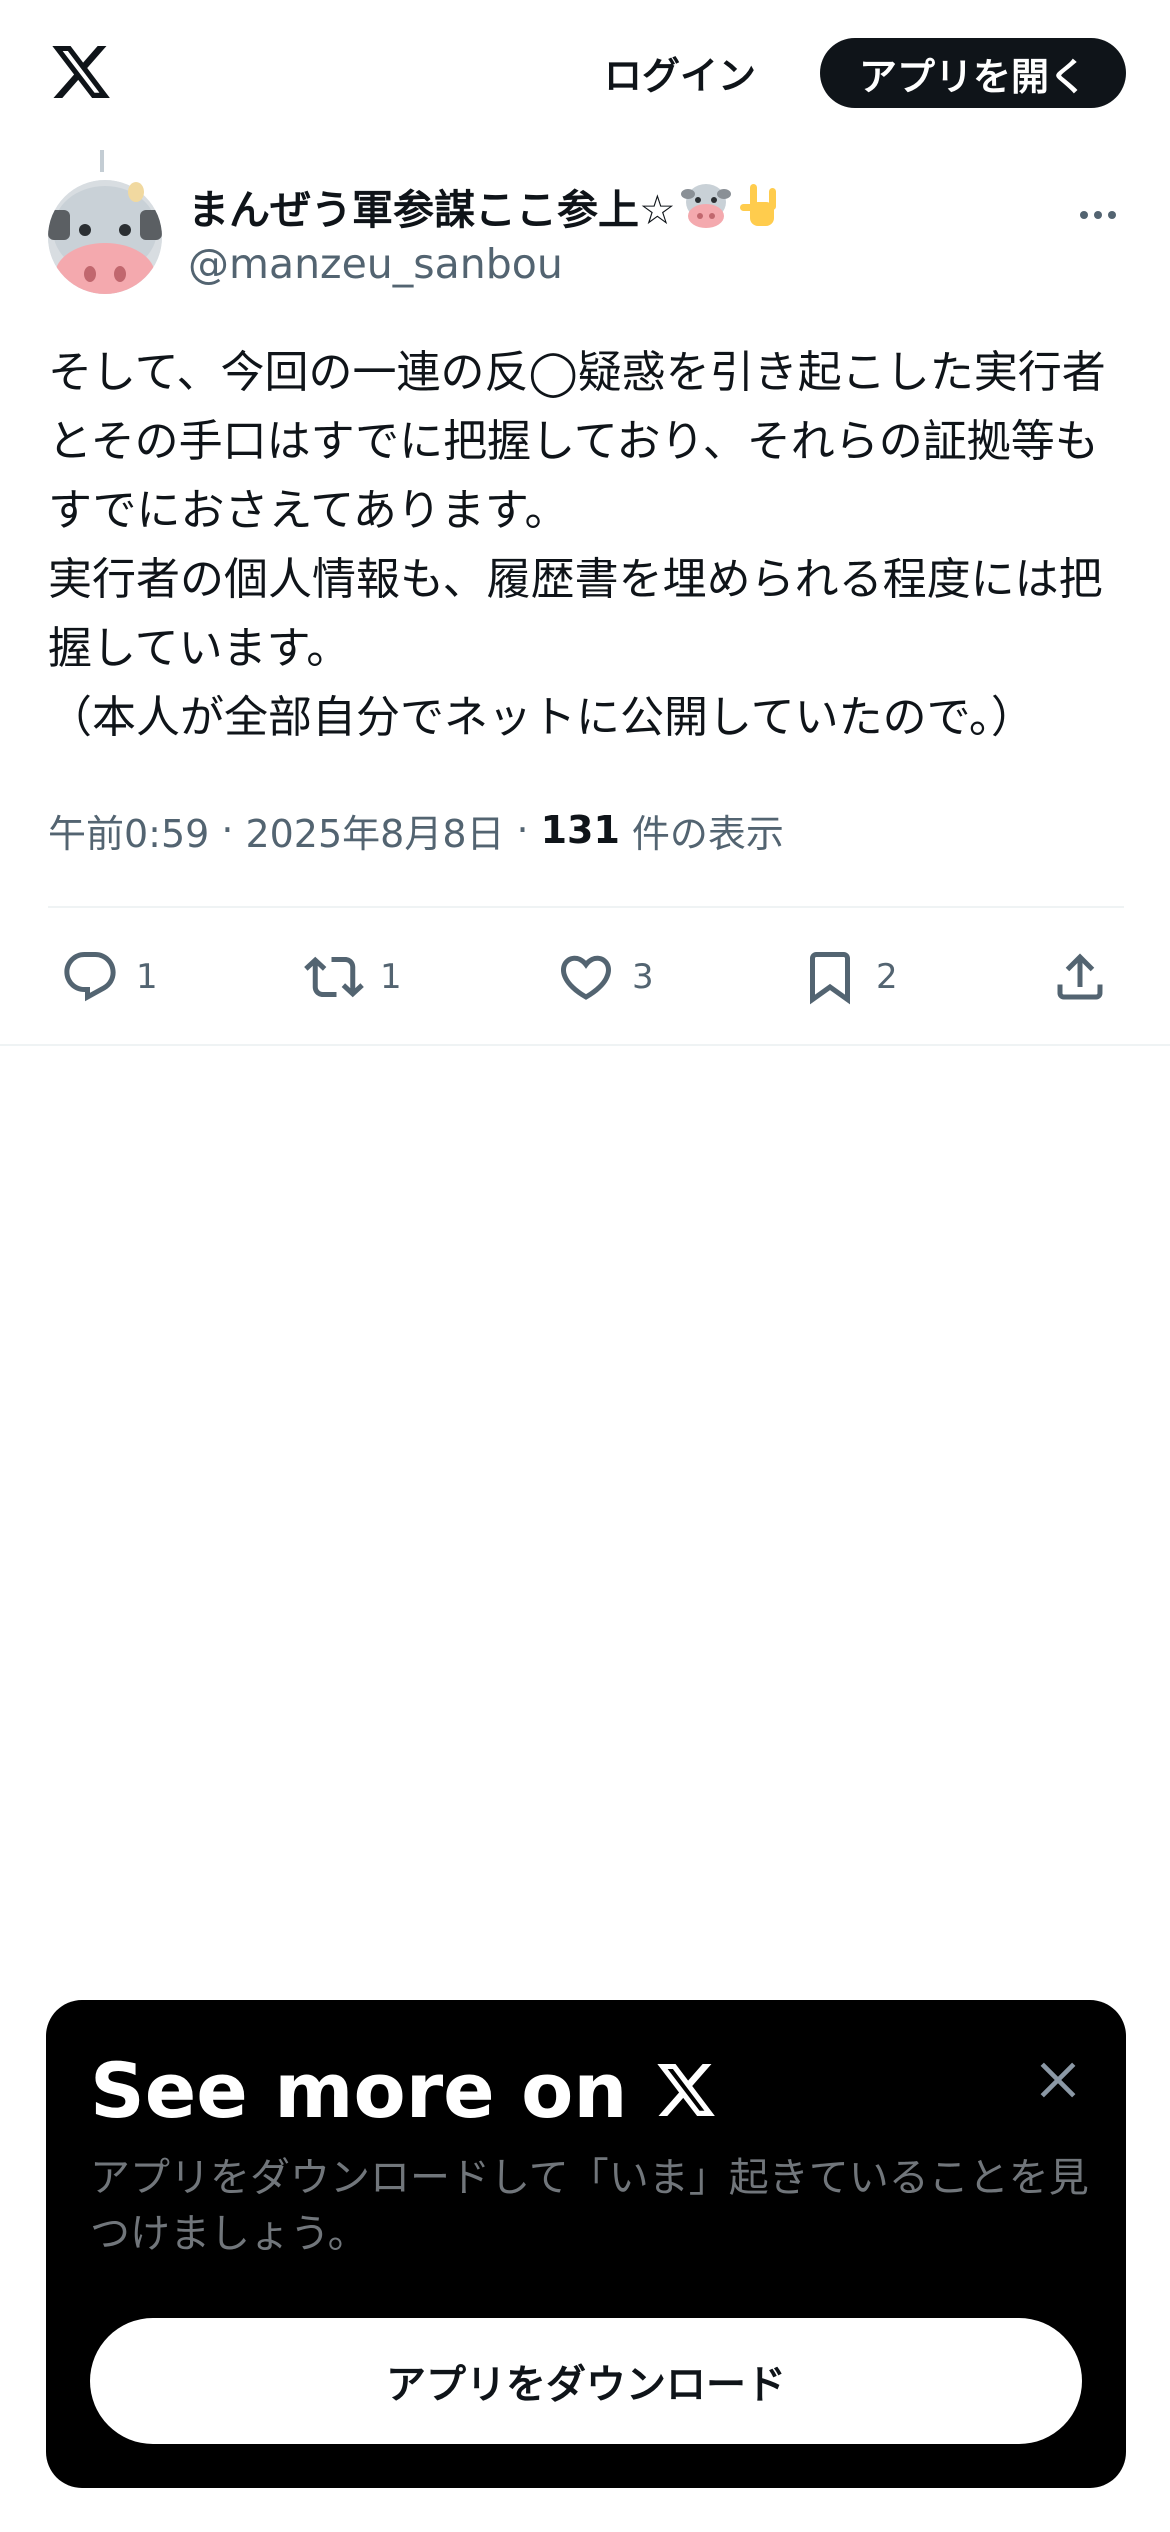 This screenshot has height=2532, width=1170. I want to click on top-header: ログイン アプリを開く, so click(585, 72).